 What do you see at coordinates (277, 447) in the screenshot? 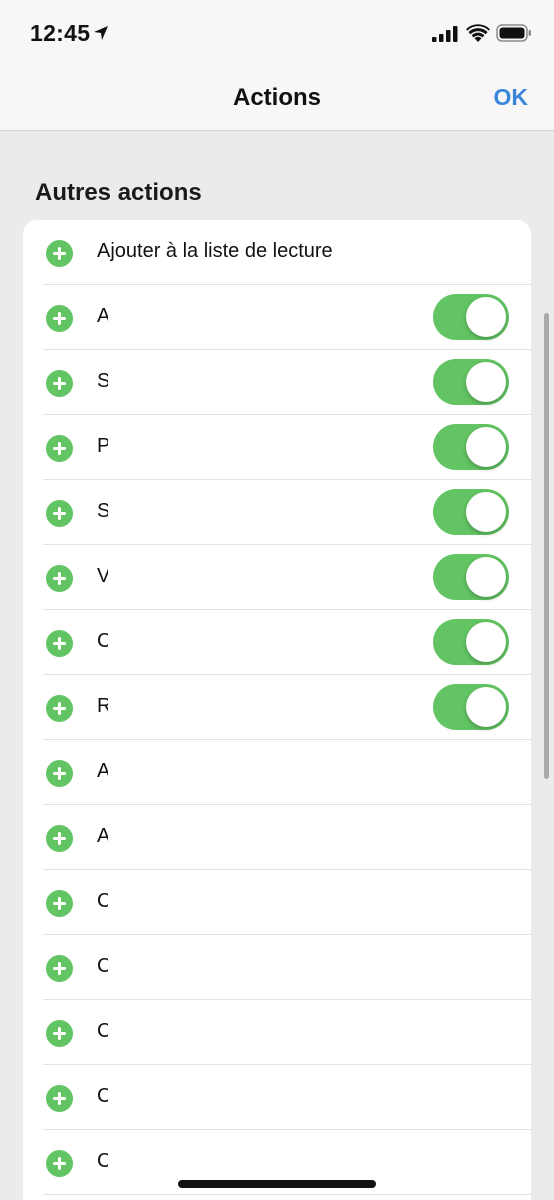
I see `list-item: P` at bounding box center [277, 447].